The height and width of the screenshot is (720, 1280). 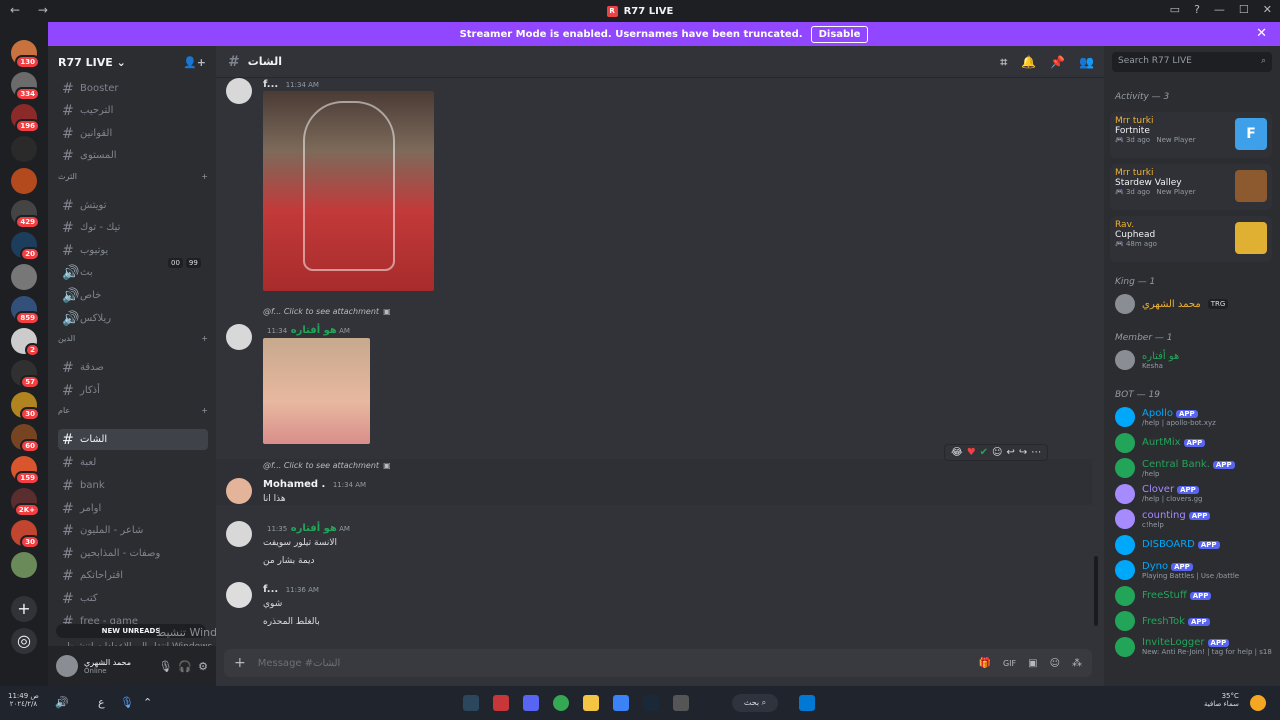 What do you see at coordinates (1077, 663) in the screenshot?
I see `apps-icon: ⁂` at bounding box center [1077, 663].